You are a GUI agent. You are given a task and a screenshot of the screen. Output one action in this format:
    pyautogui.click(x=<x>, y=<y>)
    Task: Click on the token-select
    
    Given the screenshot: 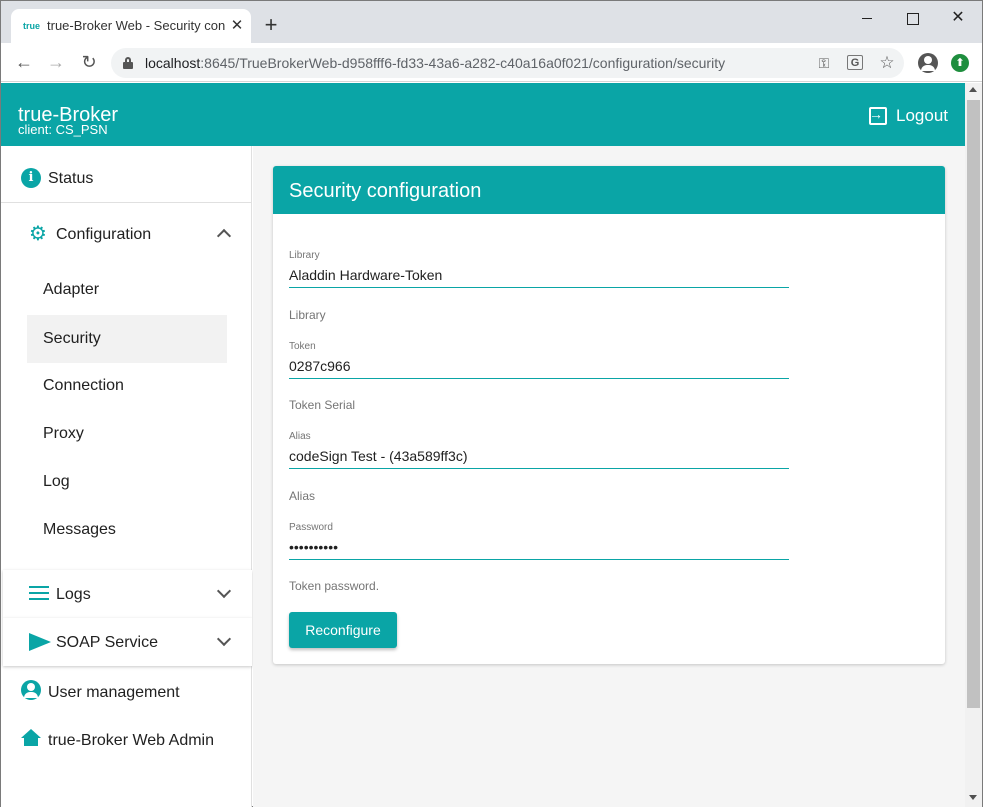 What is the action you would take?
    pyautogui.click(x=539, y=366)
    